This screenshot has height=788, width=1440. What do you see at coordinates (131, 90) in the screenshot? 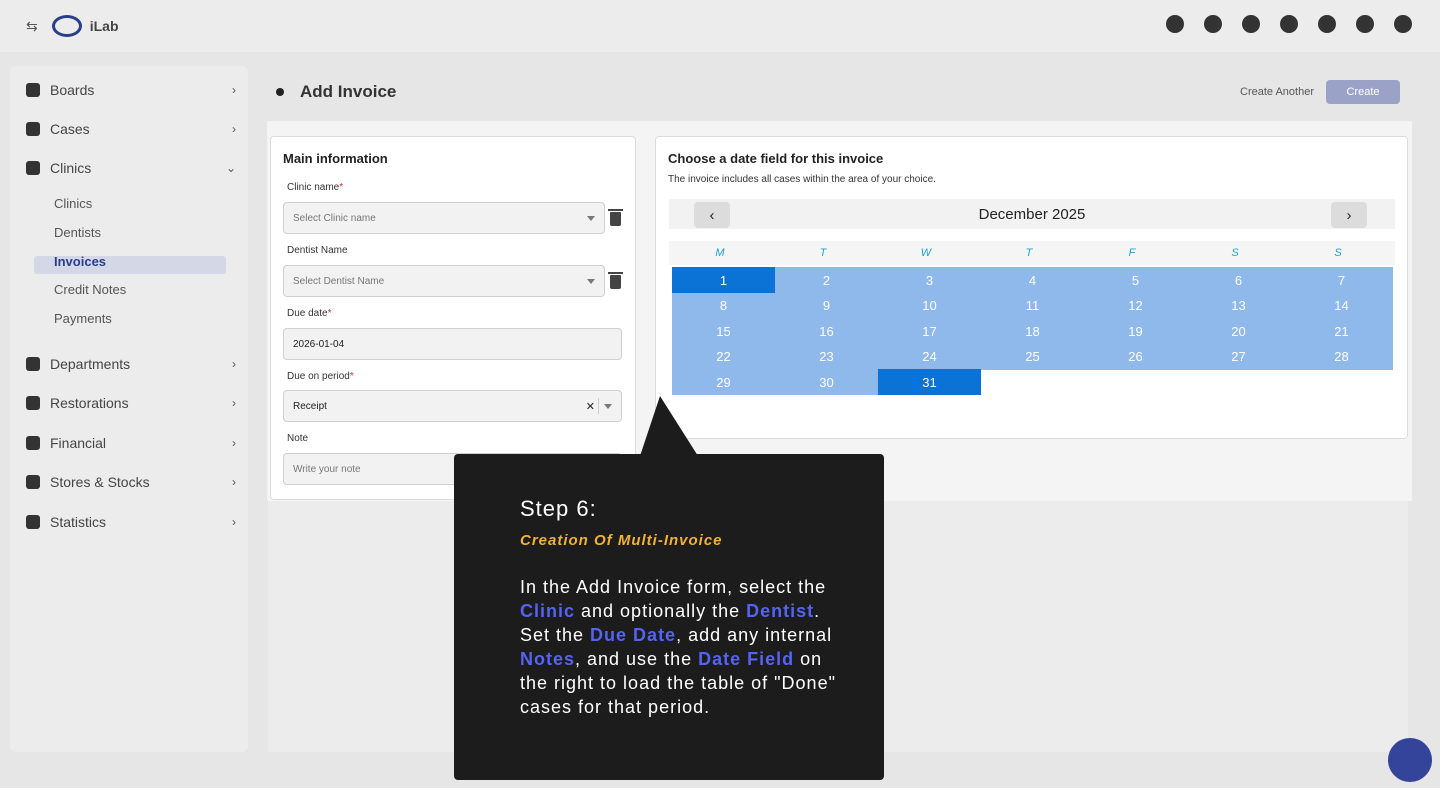
I see `sidebar-item-boards: Boards ›` at bounding box center [131, 90].